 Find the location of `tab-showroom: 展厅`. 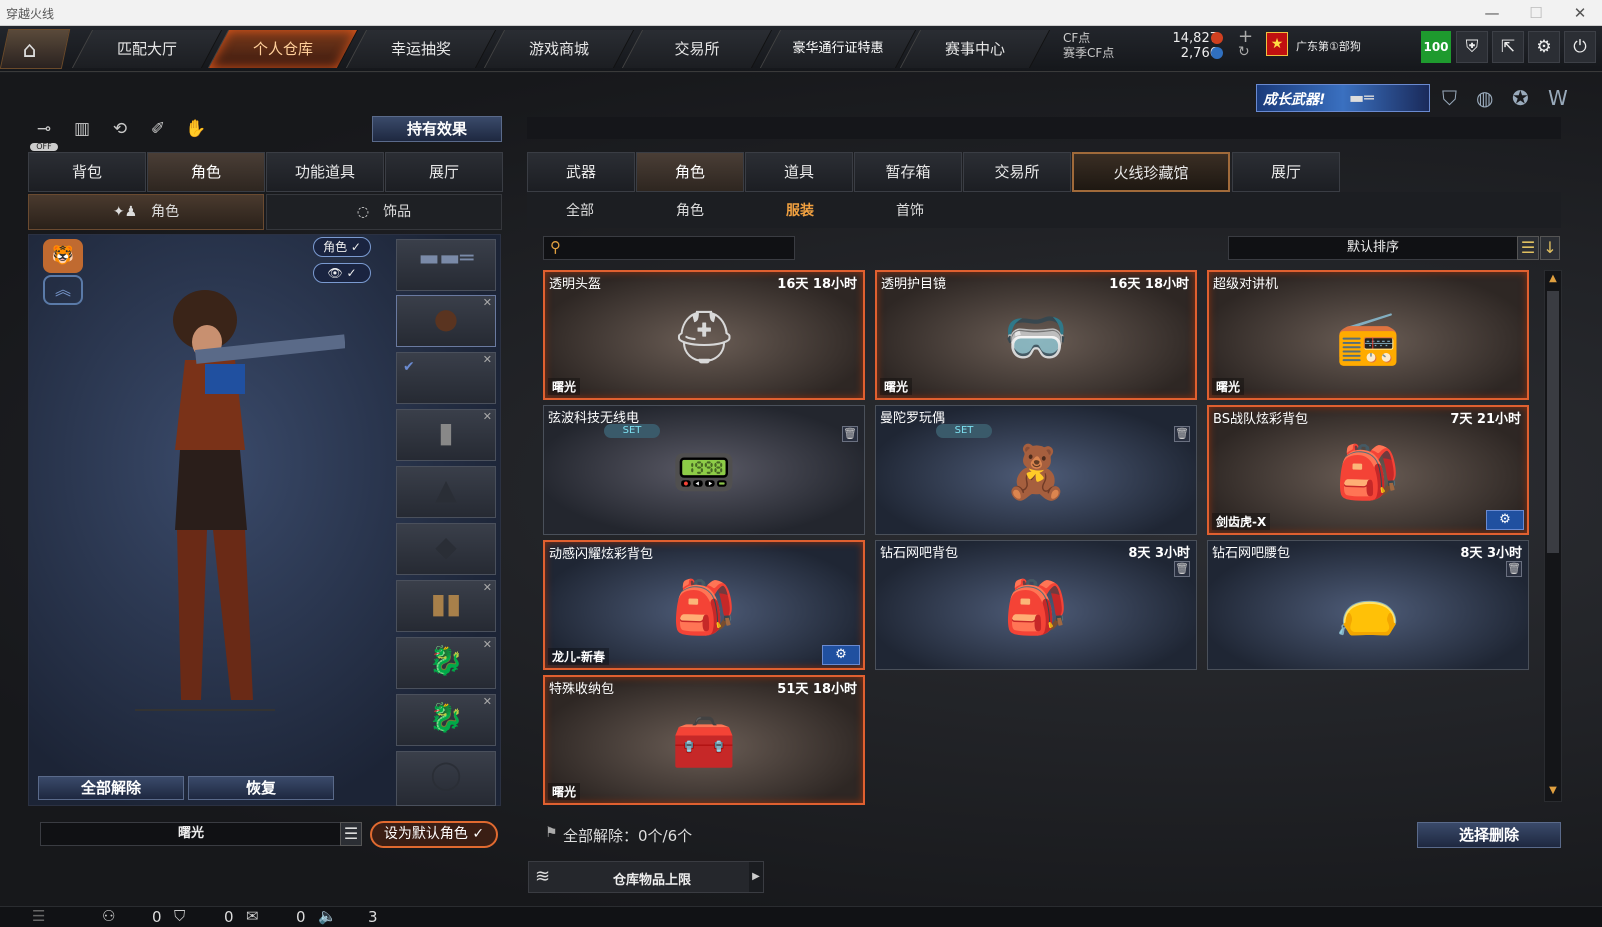

tab-showroom: 展厅 is located at coordinates (444, 172).